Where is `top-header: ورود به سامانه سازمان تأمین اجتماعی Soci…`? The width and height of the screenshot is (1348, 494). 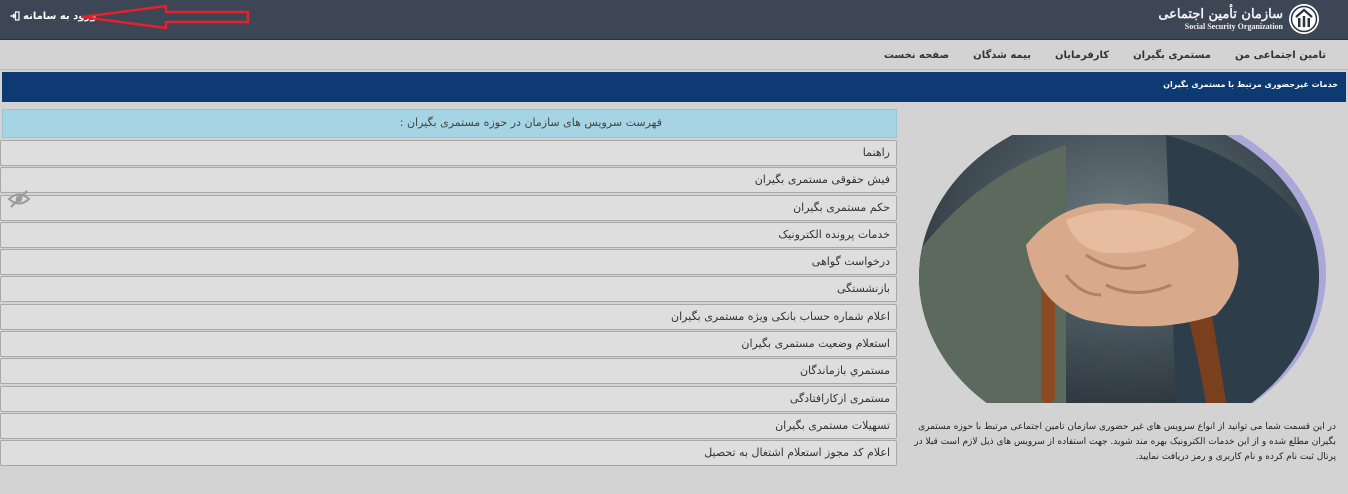
top-header: ورود به سامانه سازمان تأمین اجتماعی Soci… is located at coordinates (674, 20).